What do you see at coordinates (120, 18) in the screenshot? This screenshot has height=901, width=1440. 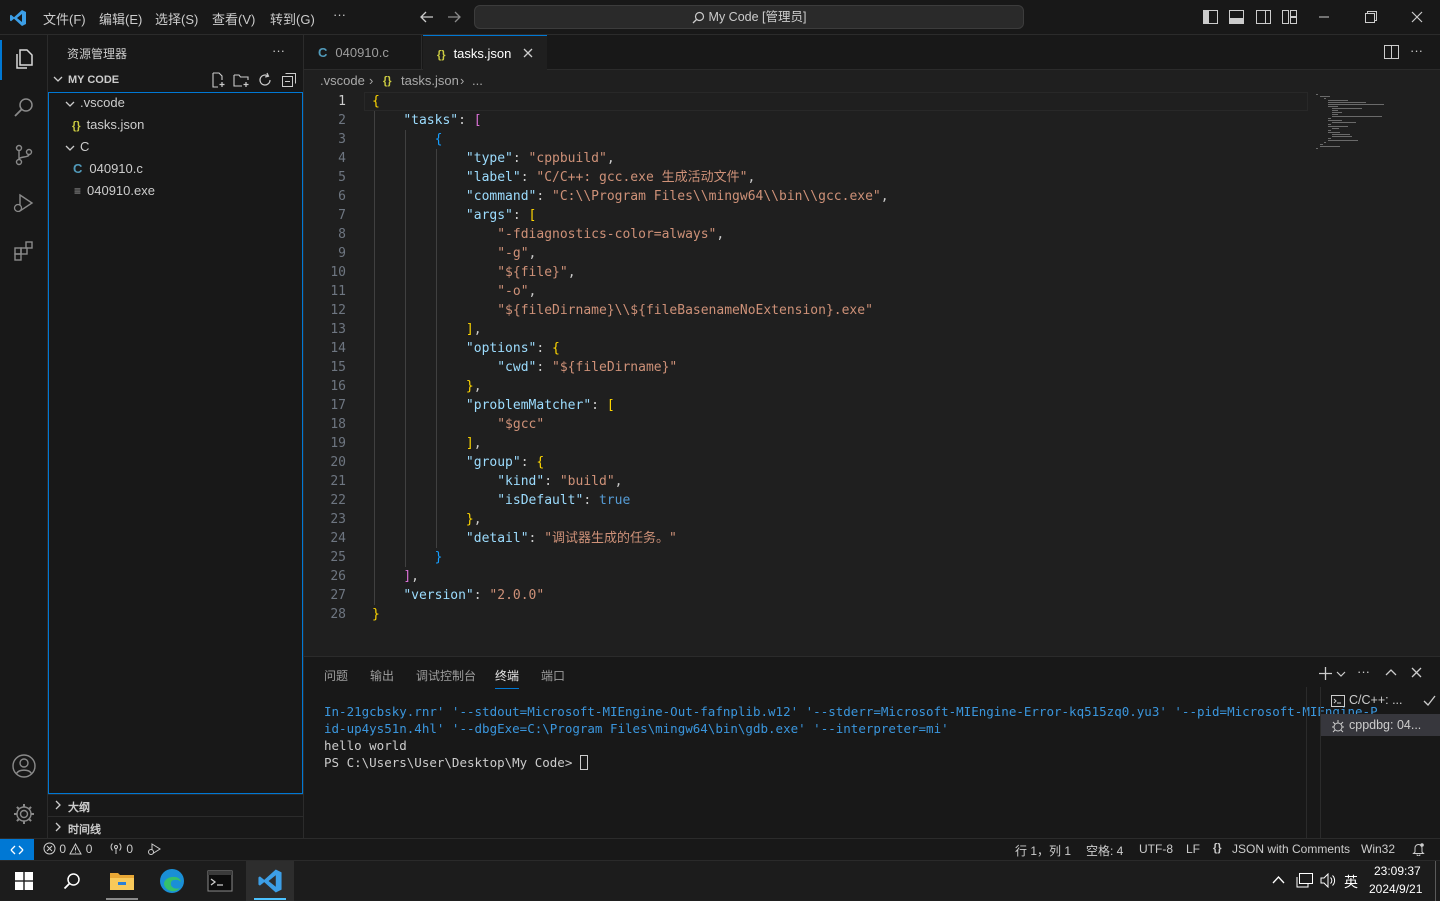 I see `menu-edit: 编辑(E)` at bounding box center [120, 18].